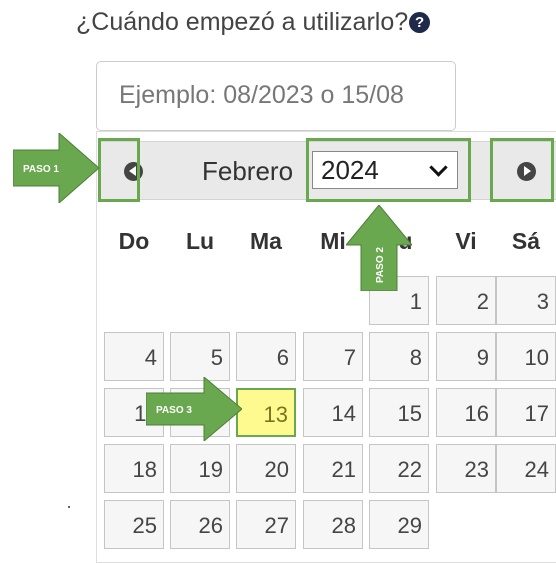 Image resolution: width=556 pixels, height=563 pixels. Describe the element at coordinates (200, 241) in the screenshot. I see `weekday-header: Lu` at that location.